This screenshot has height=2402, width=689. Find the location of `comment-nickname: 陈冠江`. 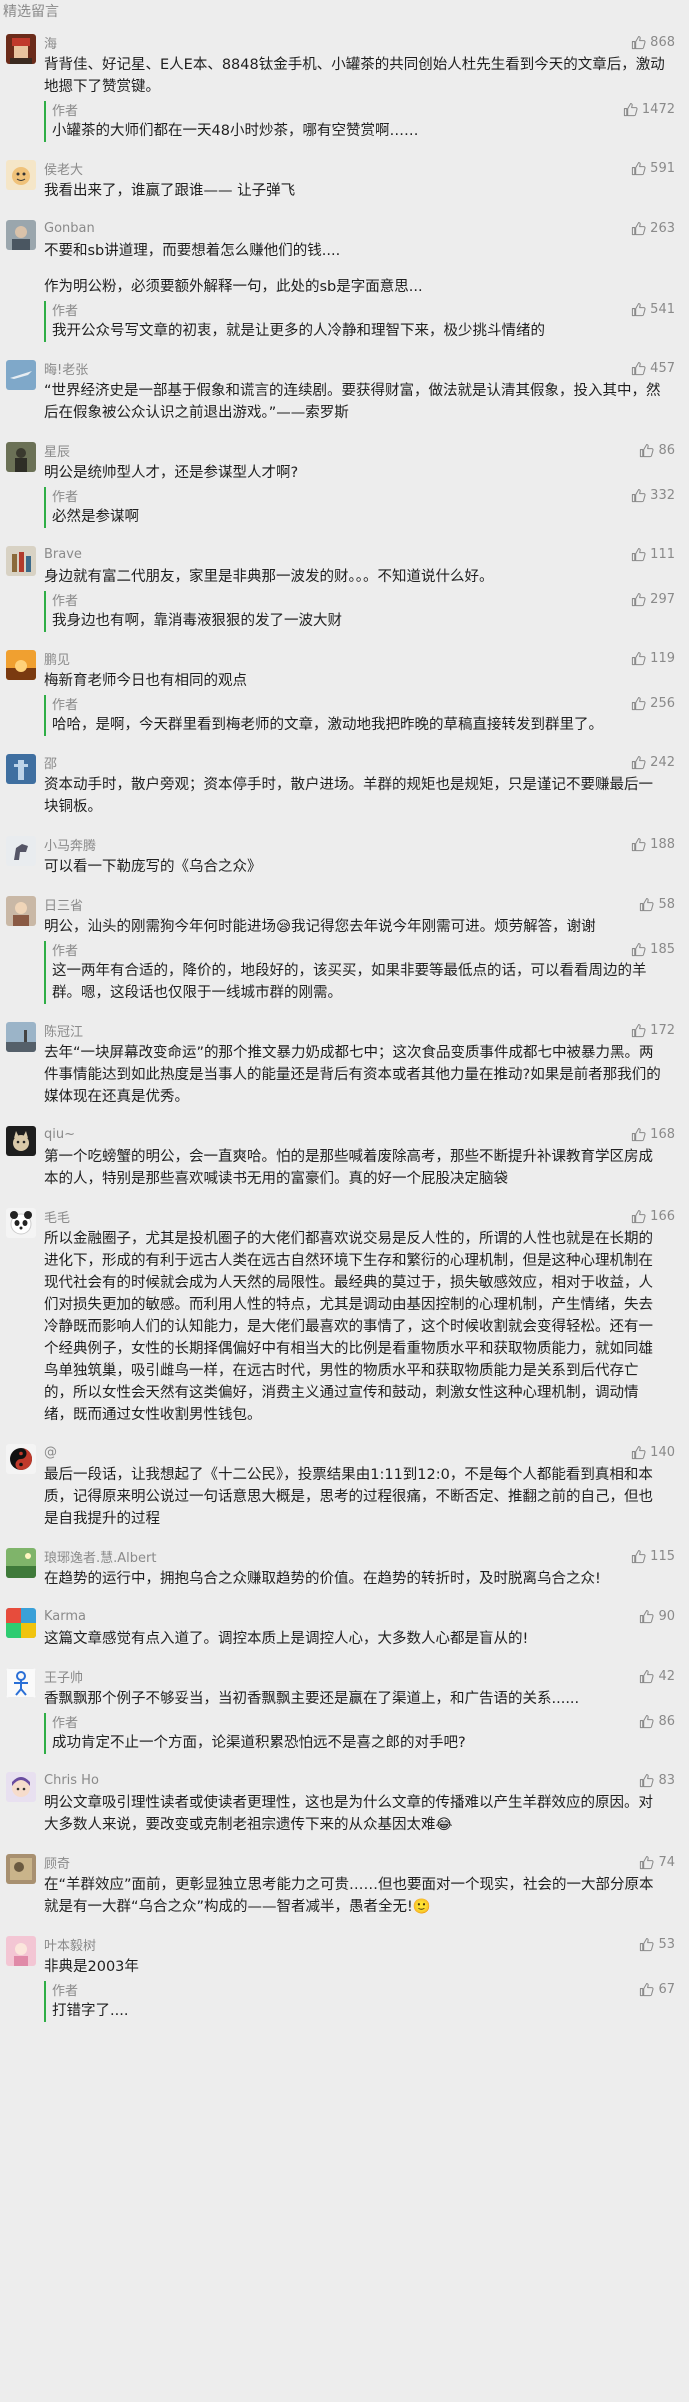

comment-nickname: 陈冠江 is located at coordinates (63, 1030).